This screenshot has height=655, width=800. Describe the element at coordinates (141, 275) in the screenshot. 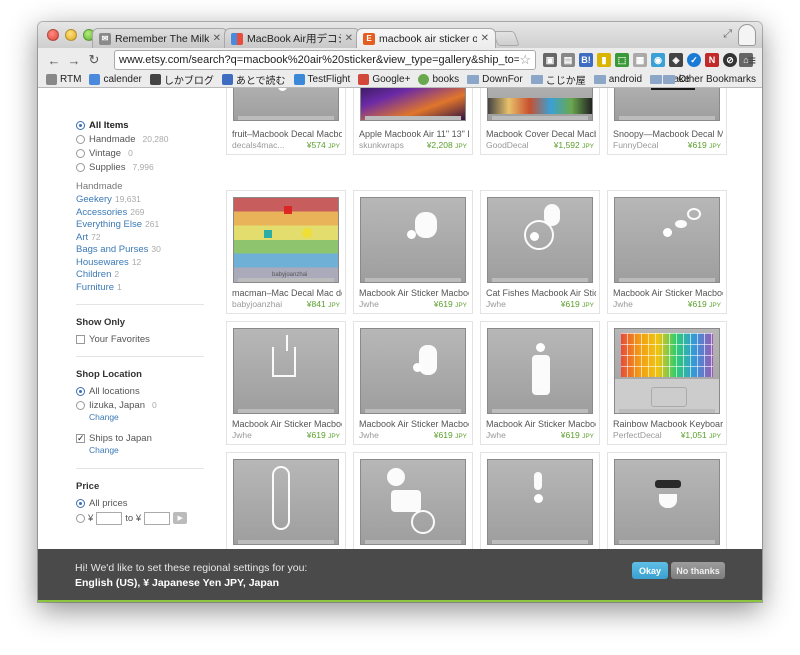

I see `category-link: Children 2` at that location.